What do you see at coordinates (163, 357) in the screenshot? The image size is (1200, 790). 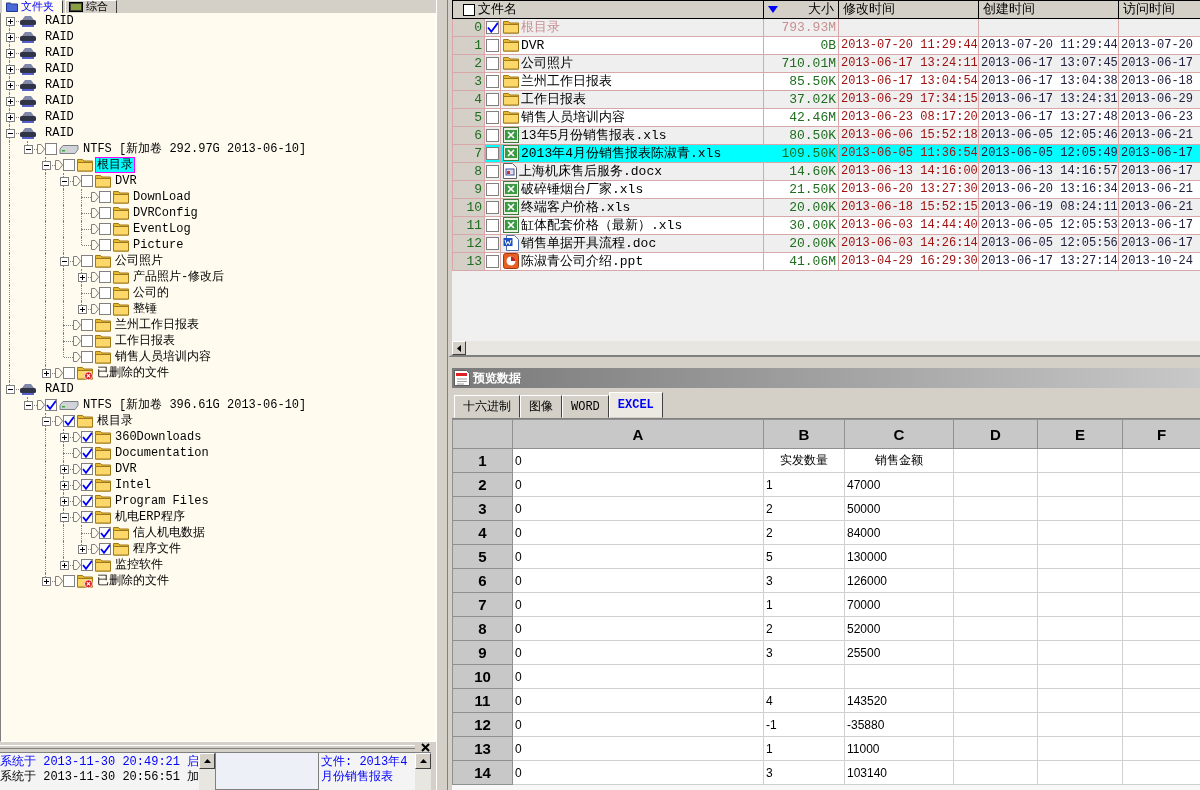 I see `tree-item: 销售人员培训内容` at bounding box center [163, 357].